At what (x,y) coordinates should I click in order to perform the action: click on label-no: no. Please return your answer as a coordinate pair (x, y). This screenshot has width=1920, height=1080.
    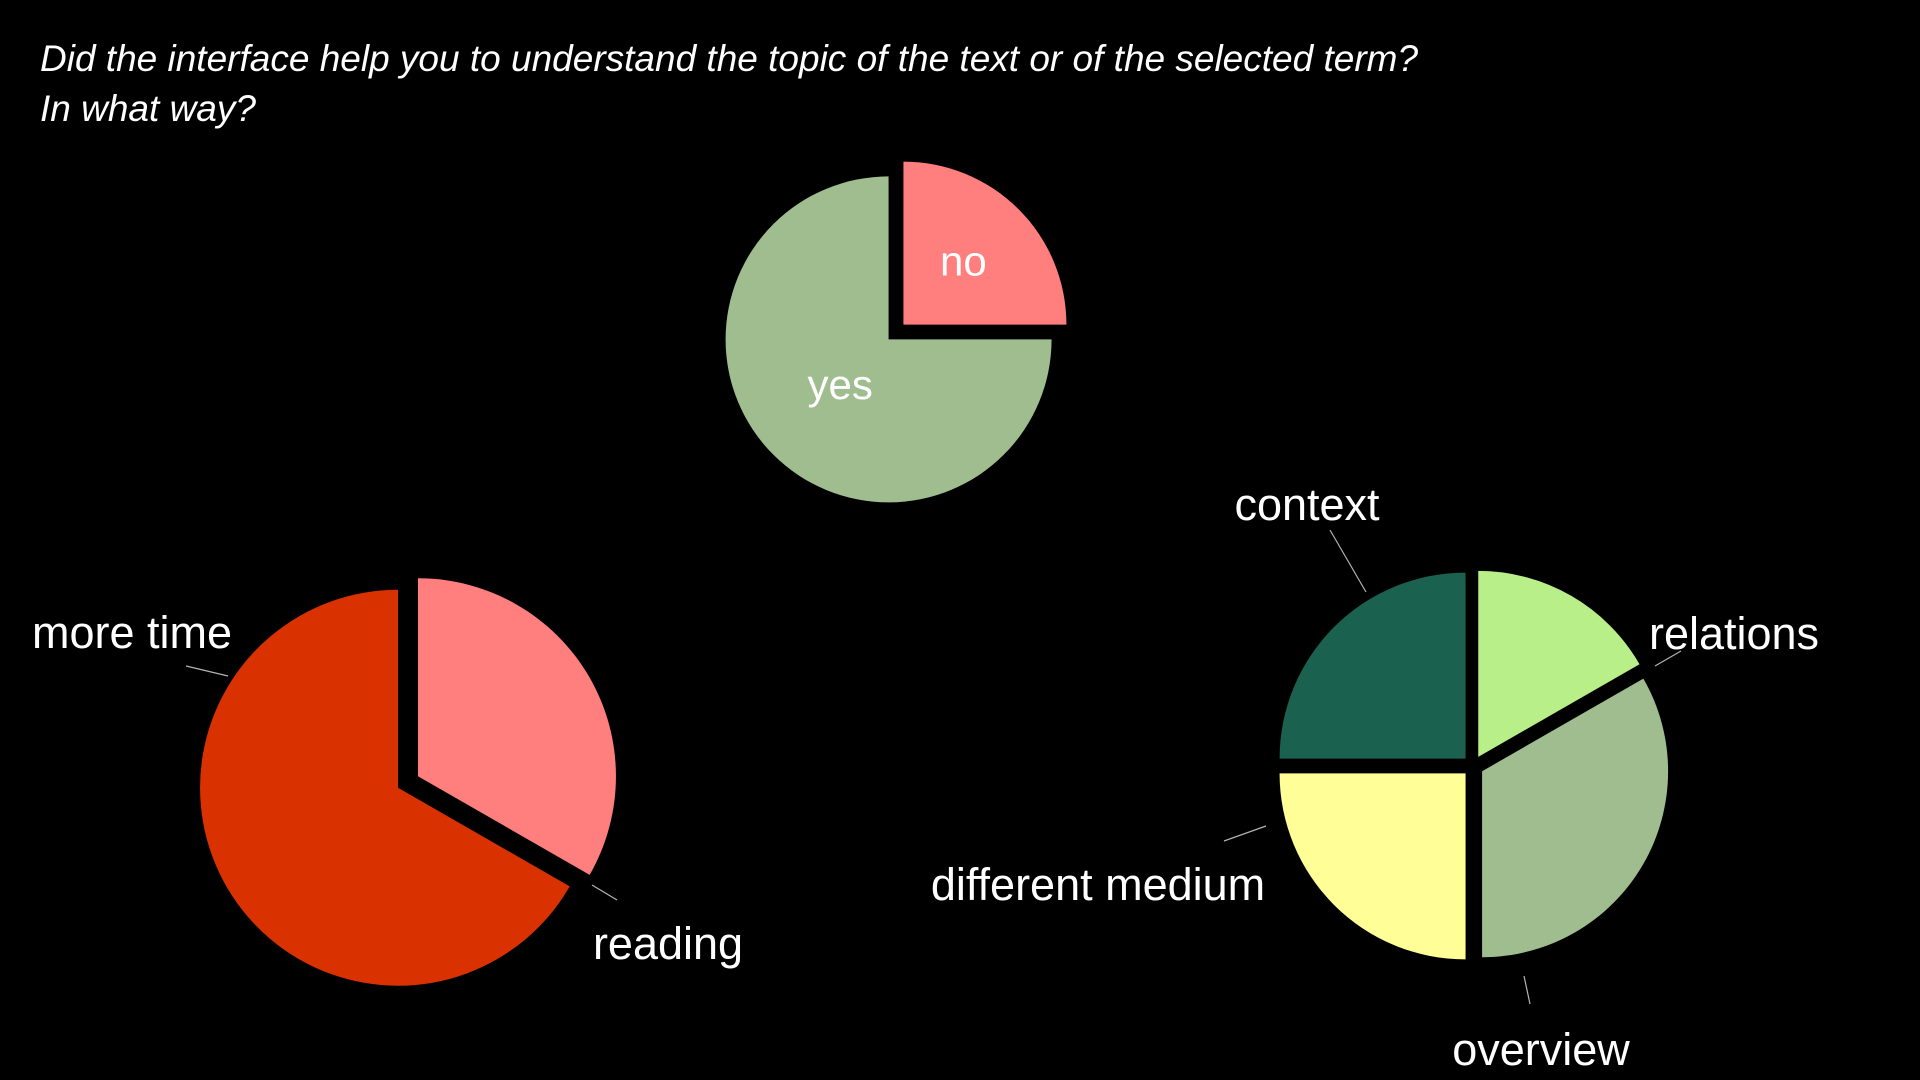
    Looking at the image, I should click on (963, 261).